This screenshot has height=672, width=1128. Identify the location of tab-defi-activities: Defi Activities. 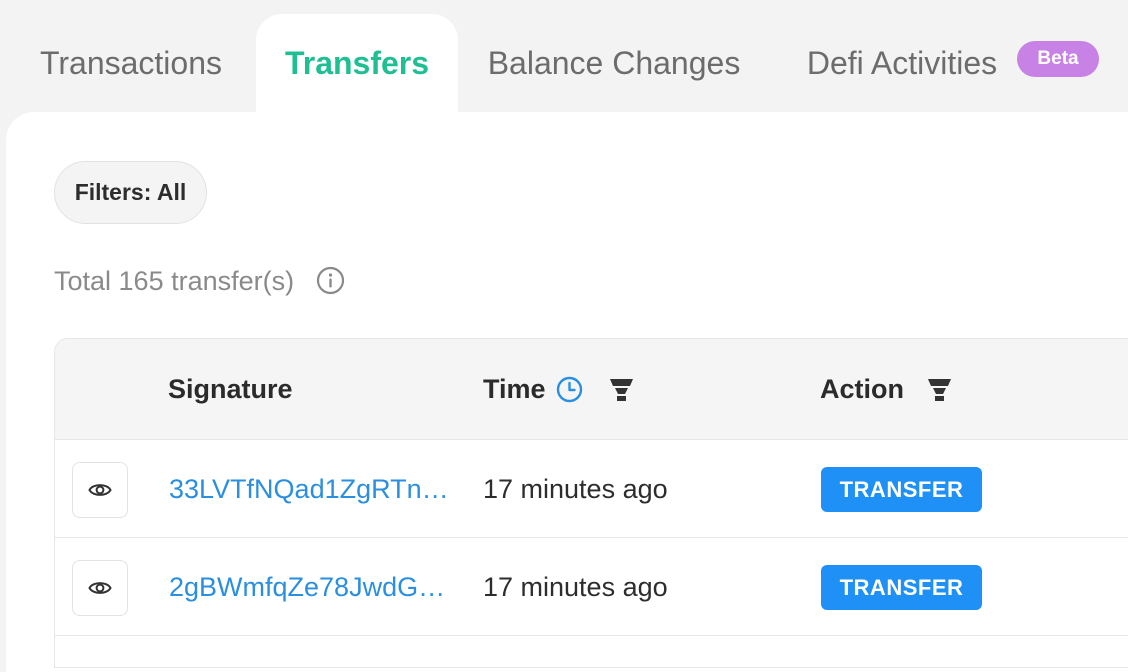
(902, 64).